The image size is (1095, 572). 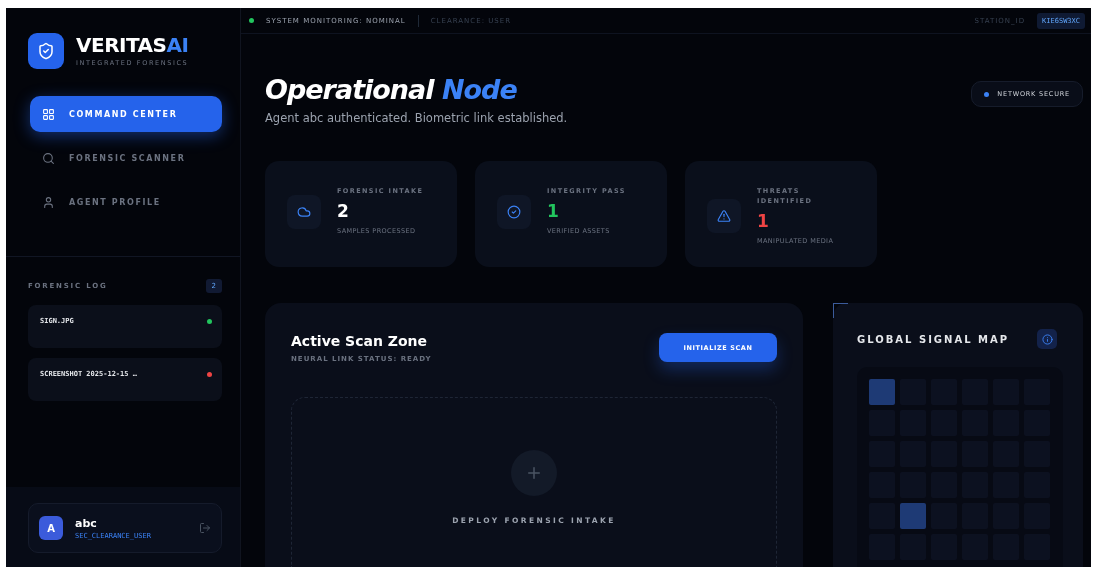 I want to click on scan-title: Active Scan Zone, so click(x=360, y=341).